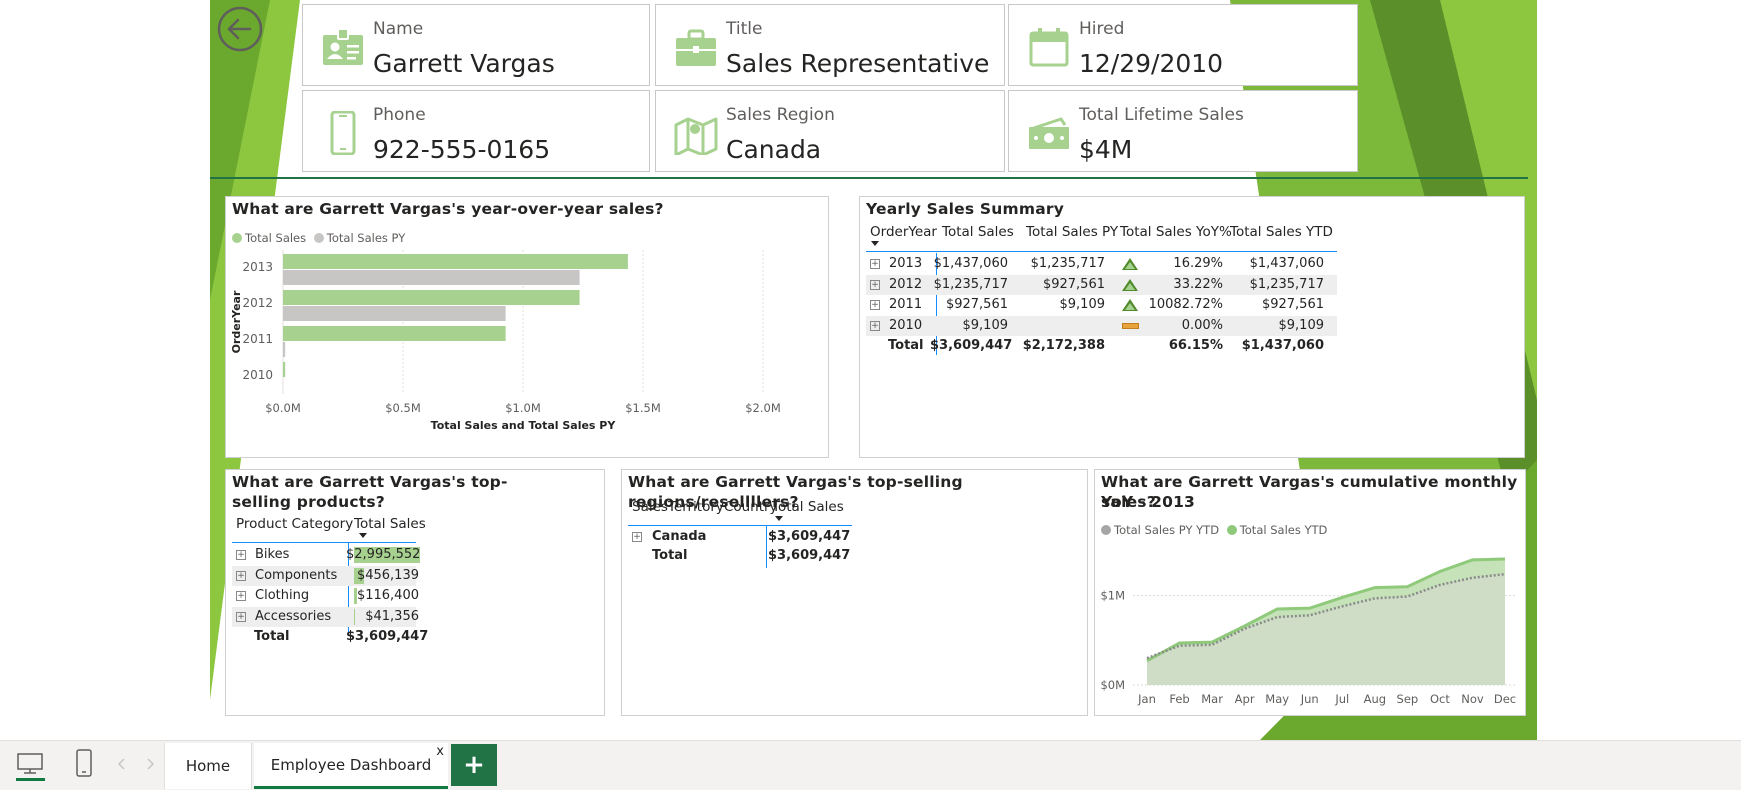 This screenshot has width=1741, height=790. Describe the element at coordinates (696, 47) in the screenshot. I see `briefcase-icon` at that location.